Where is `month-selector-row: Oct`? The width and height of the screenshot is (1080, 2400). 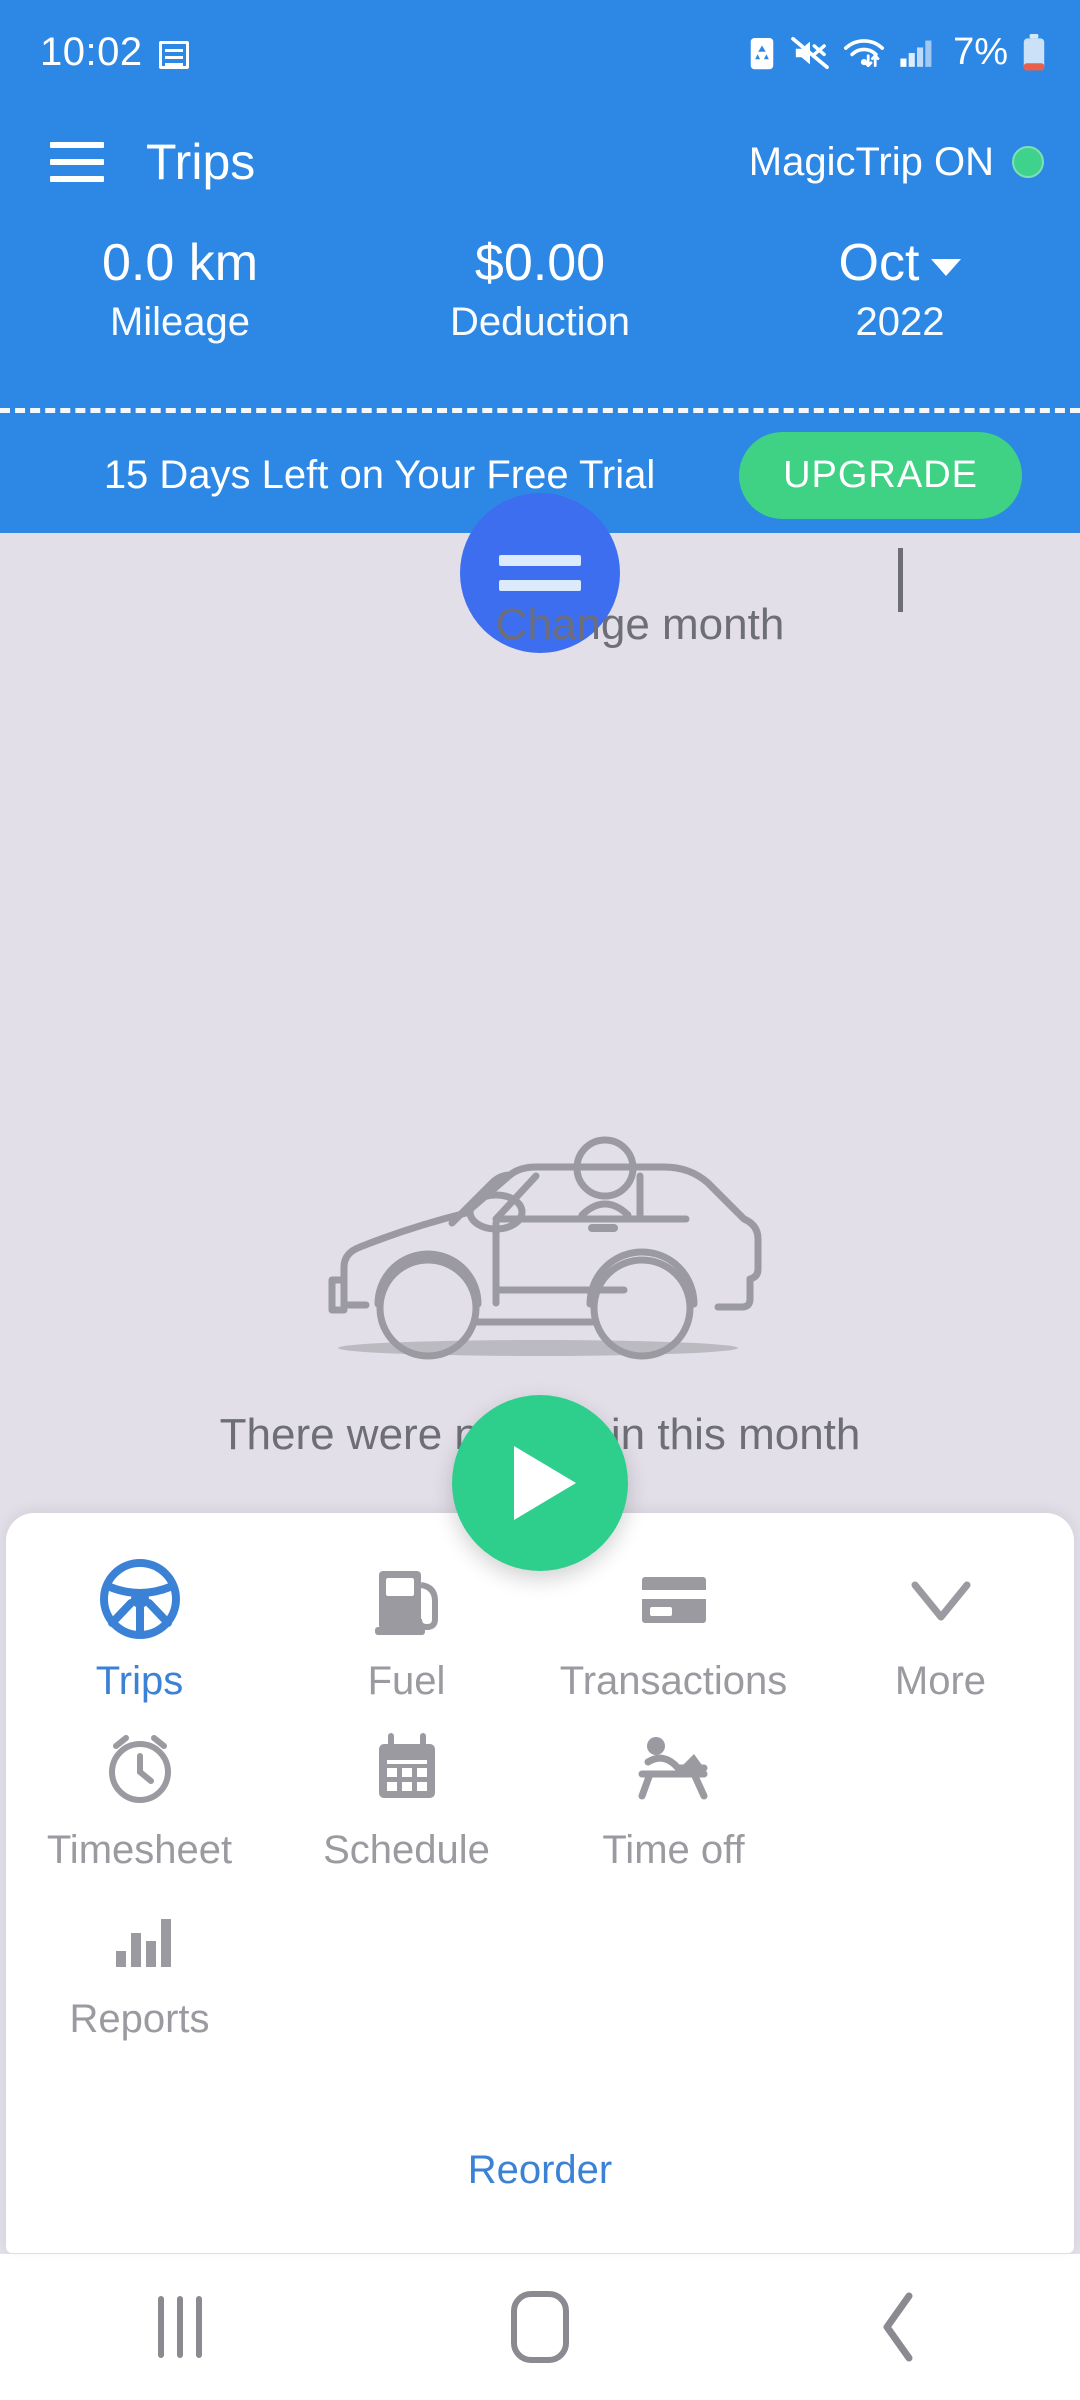
month-selector-row: Oct is located at coordinates (900, 263).